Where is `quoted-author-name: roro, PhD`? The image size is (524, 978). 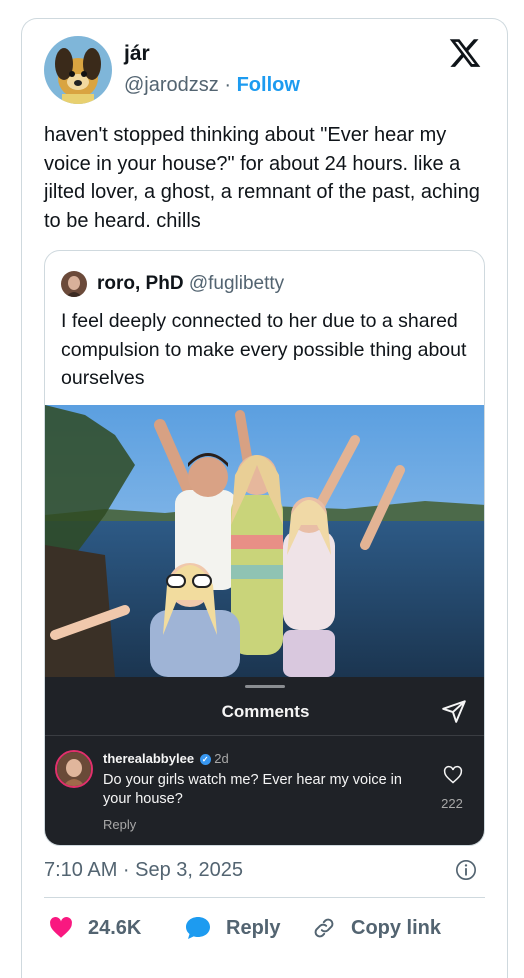 quoted-author-name: roro, PhD is located at coordinates (140, 283).